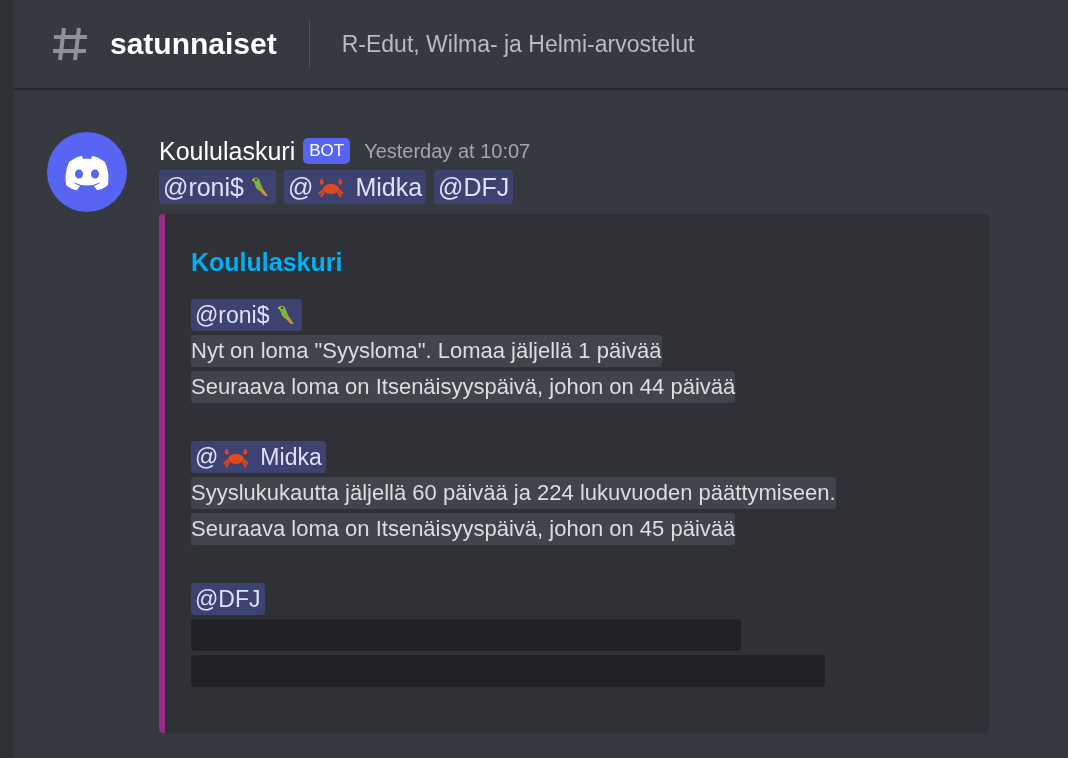  Describe the element at coordinates (463, 529) in the screenshot. I see `embed-text: Seuraava loma on Itsenäisyyspäivä, johon on 45 päivää` at that location.